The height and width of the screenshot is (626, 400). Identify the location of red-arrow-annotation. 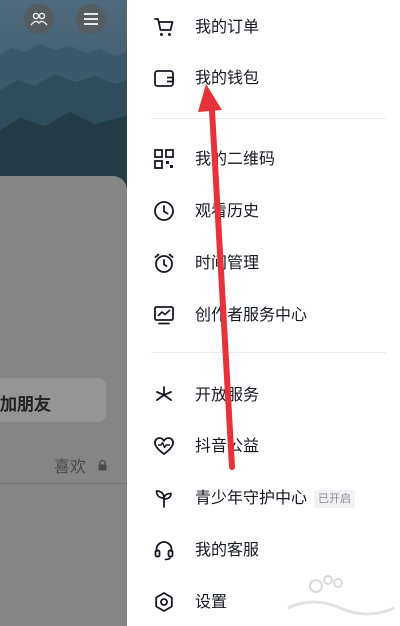
(216, 277).